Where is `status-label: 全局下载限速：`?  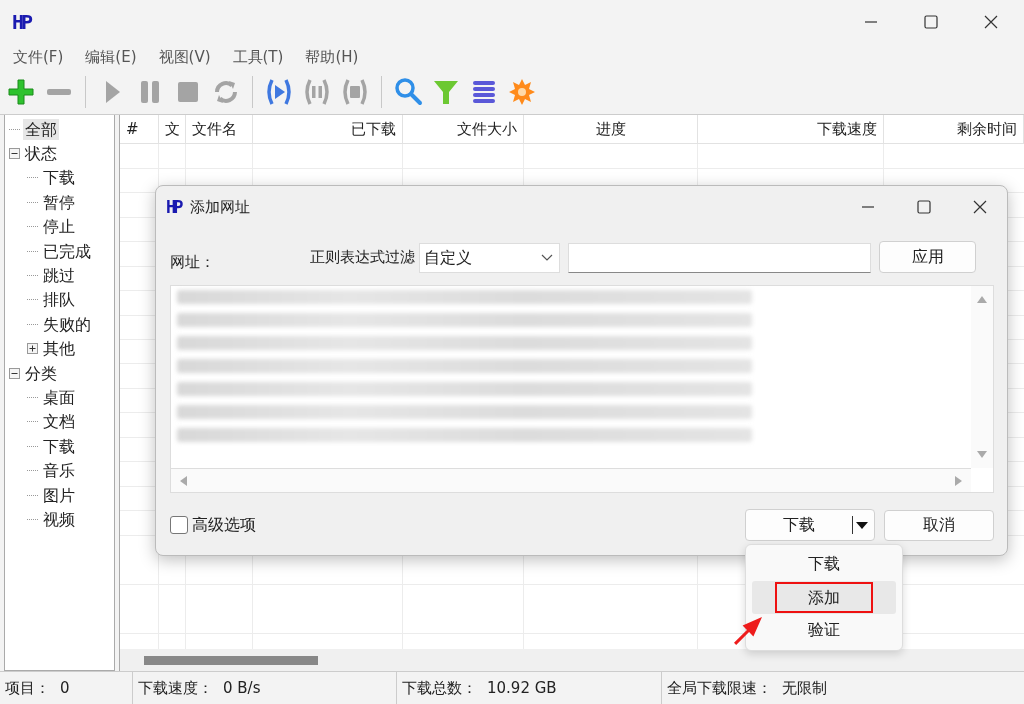 status-label: 全局下载限速： is located at coordinates (719, 688).